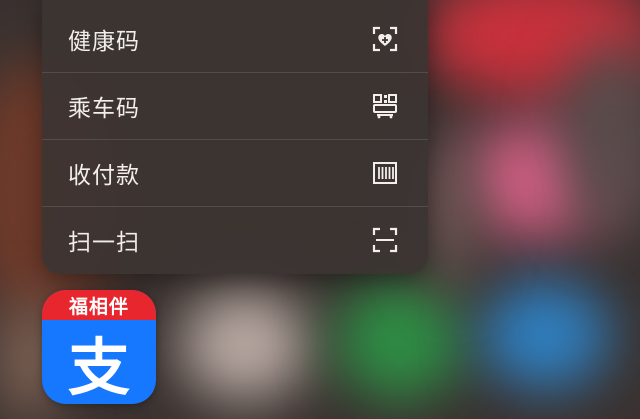 The width and height of the screenshot is (640, 419). I want to click on health-code-icon, so click(385, 39).